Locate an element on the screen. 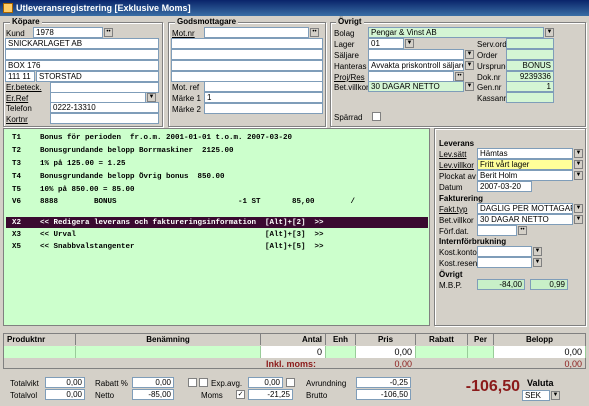 The width and height of the screenshot is (589, 406). plockat-select: Berit Holm is located at coordinates (525, 175).